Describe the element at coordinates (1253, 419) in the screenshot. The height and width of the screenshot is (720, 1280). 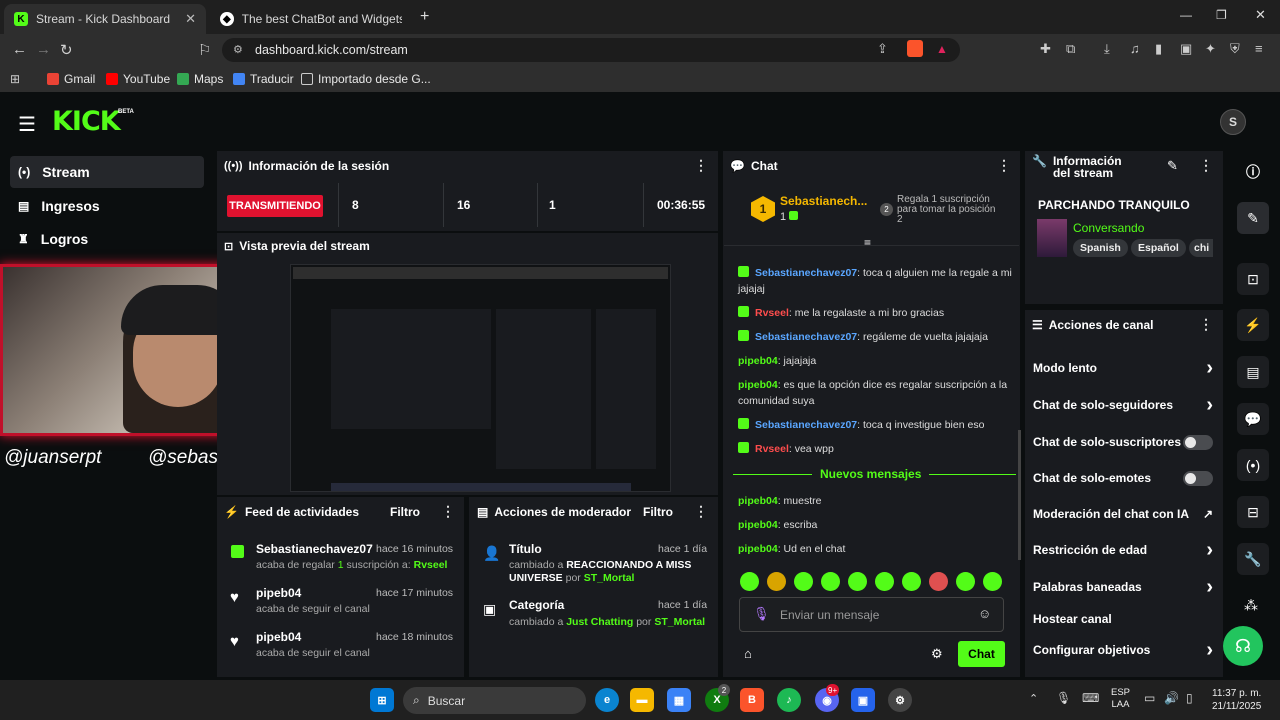
I see `chat-rail-icon: 💬` at that location.